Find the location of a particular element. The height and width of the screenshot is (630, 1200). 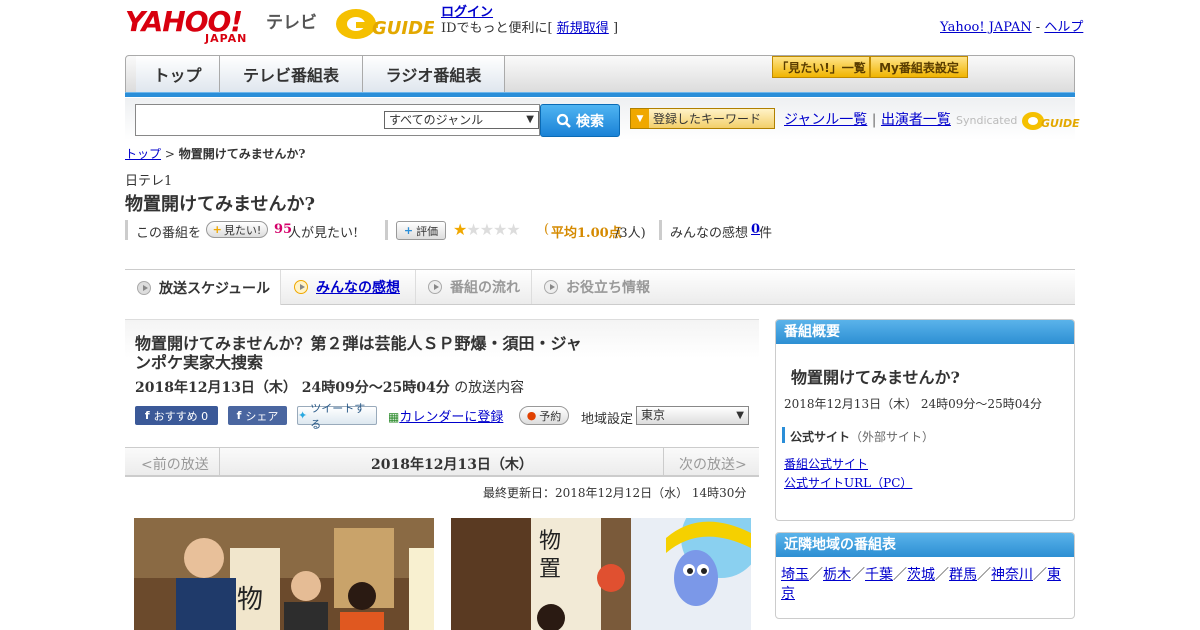

comments-label: みんなの感想 is located at coordinates (709, 233).